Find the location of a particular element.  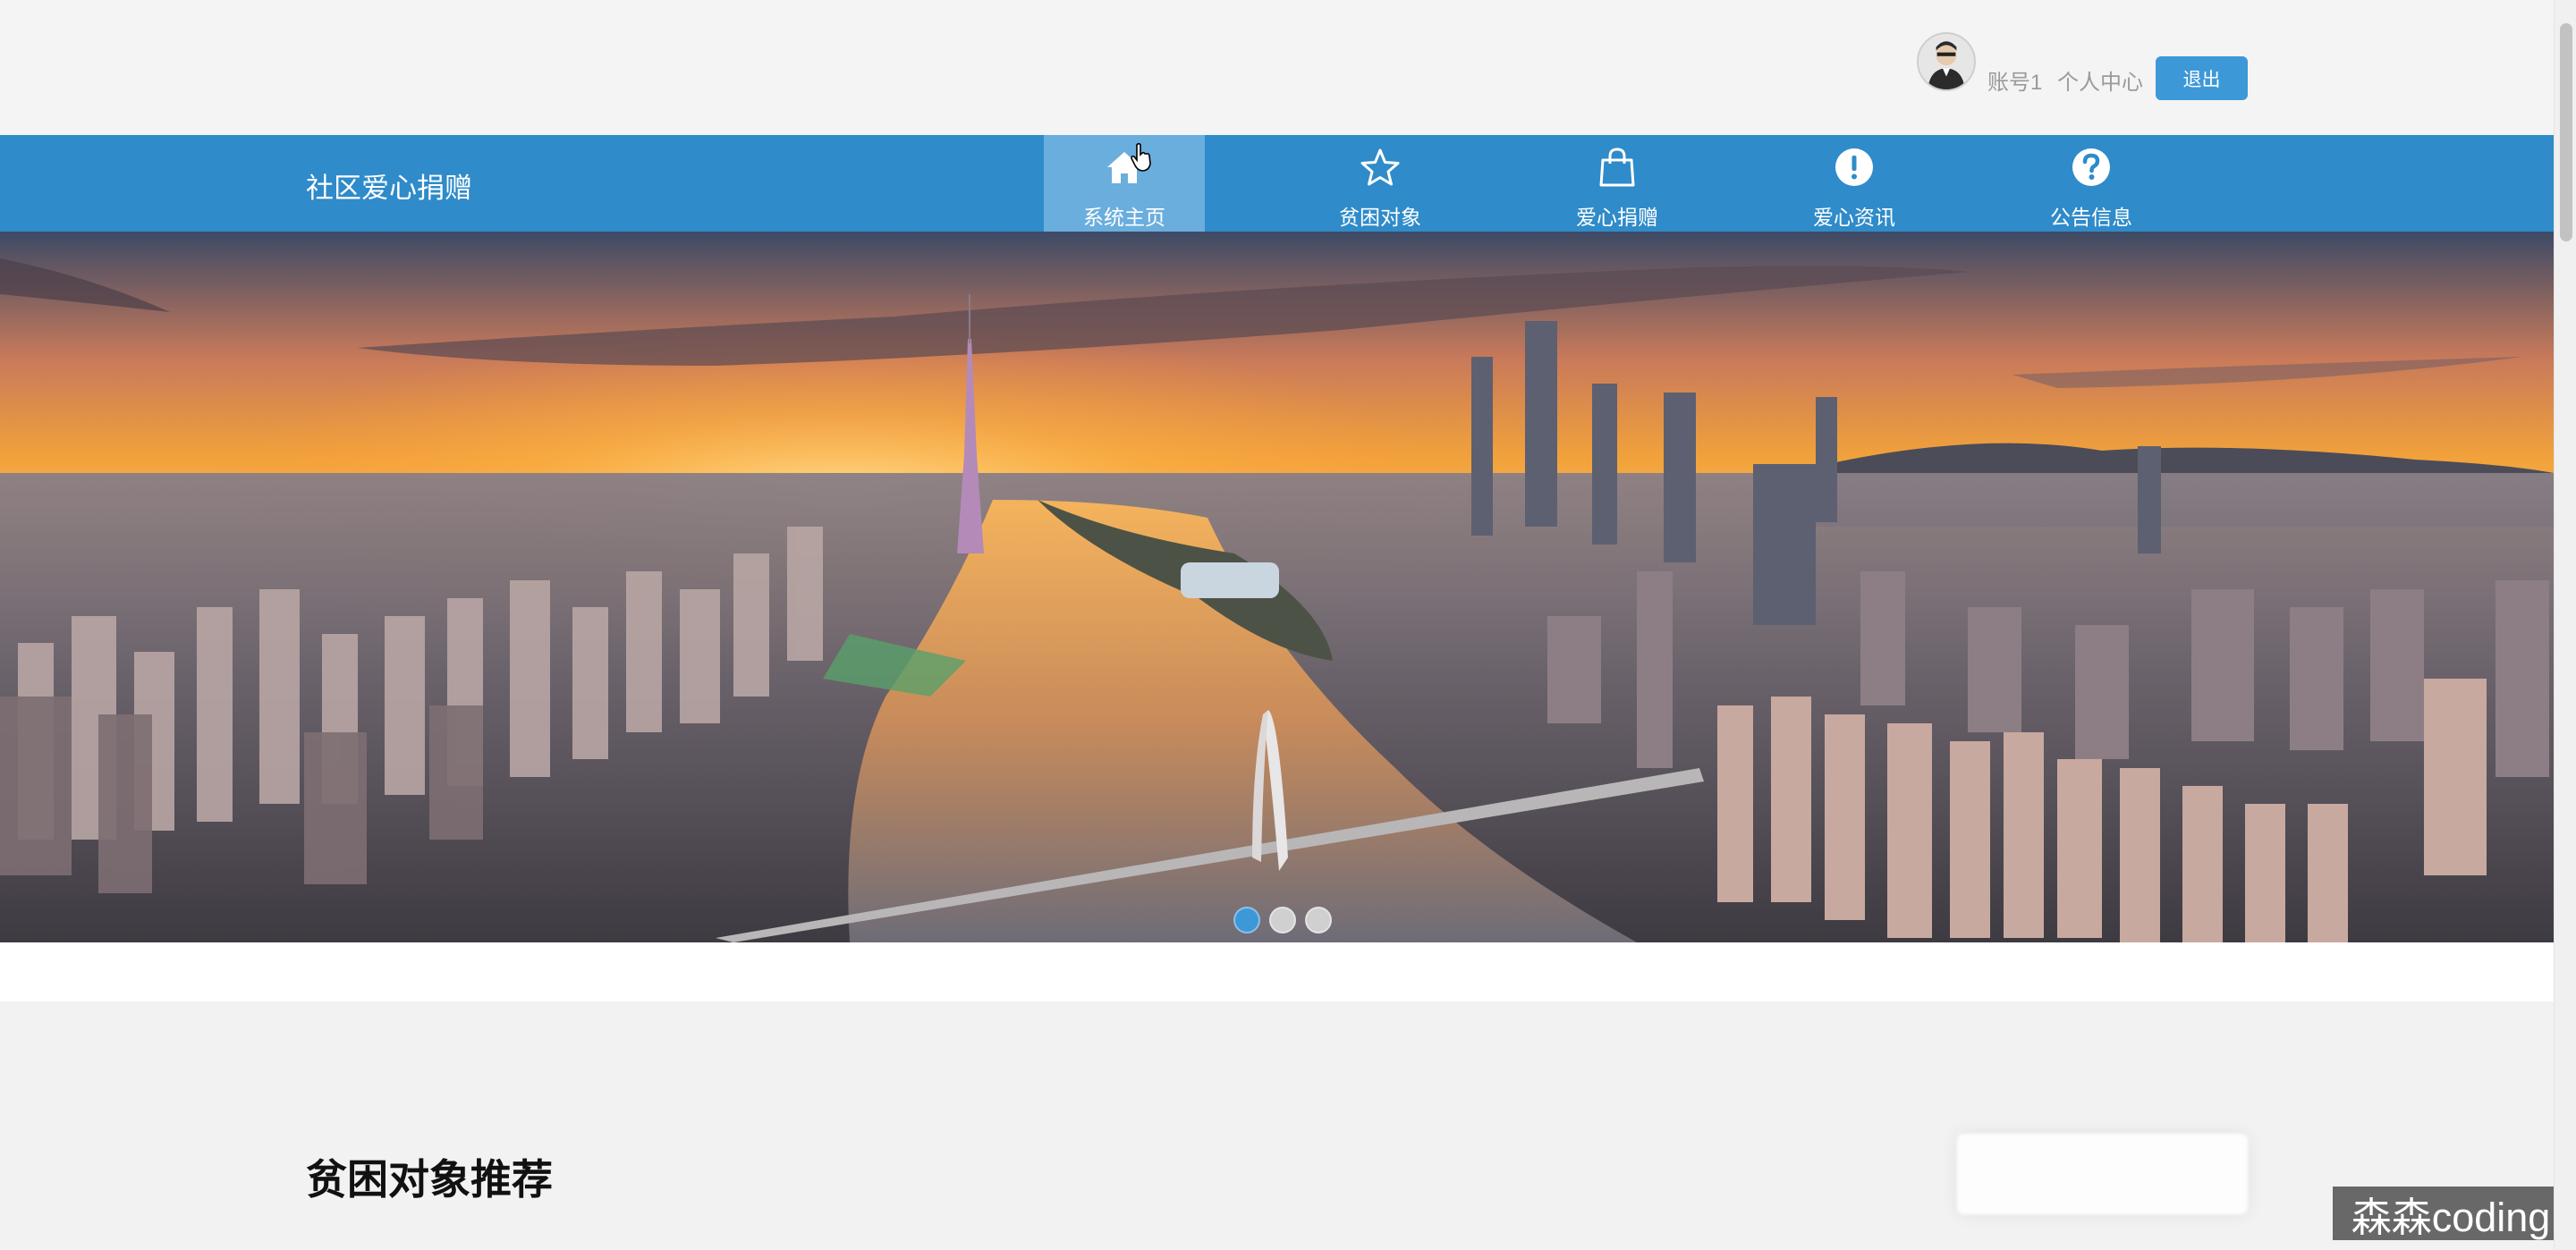

user-bar: 账号1 个人中心 退出 is located at coordinates (1277, 67).